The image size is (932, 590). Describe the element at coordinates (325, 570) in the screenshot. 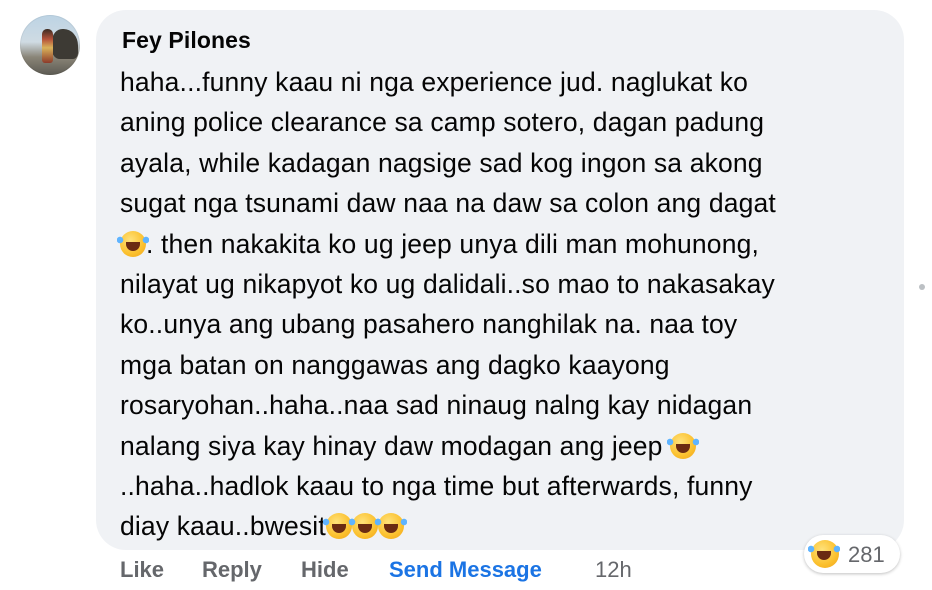

I see `hide-button: Hide` at that location.